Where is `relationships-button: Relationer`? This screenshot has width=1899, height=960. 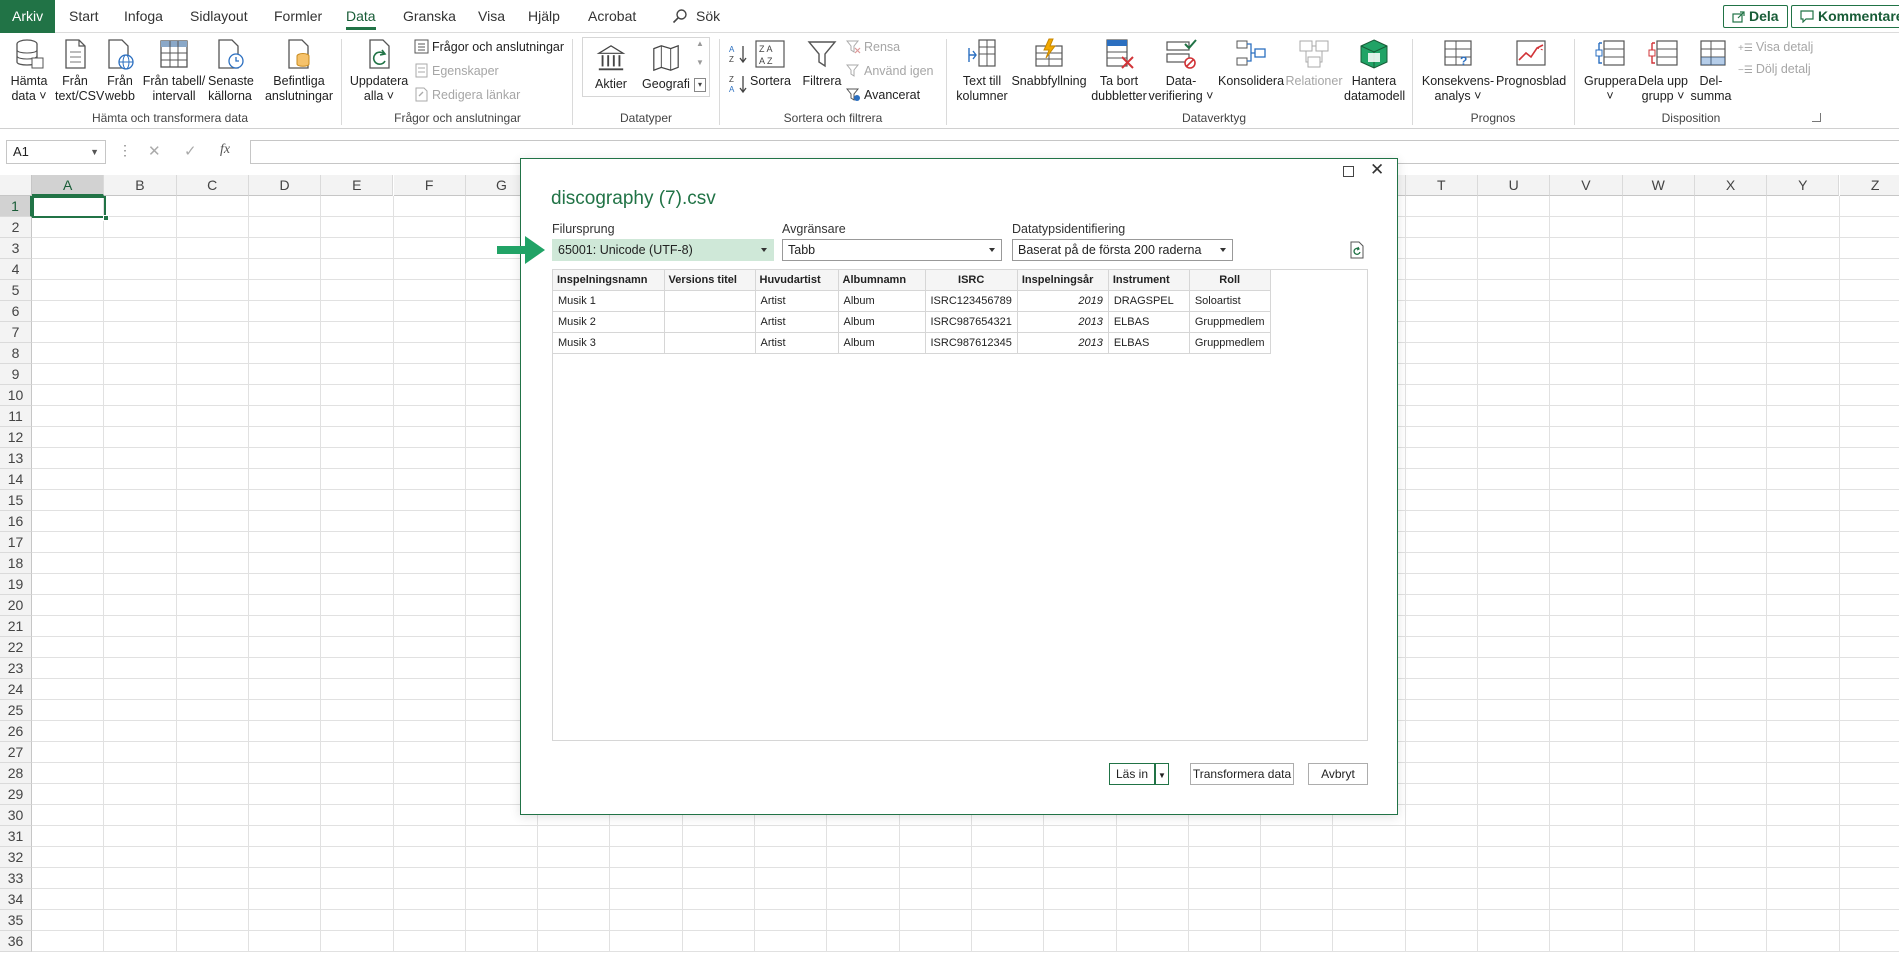
relationships-button: Relationer is located at coordinates (1314, 63).